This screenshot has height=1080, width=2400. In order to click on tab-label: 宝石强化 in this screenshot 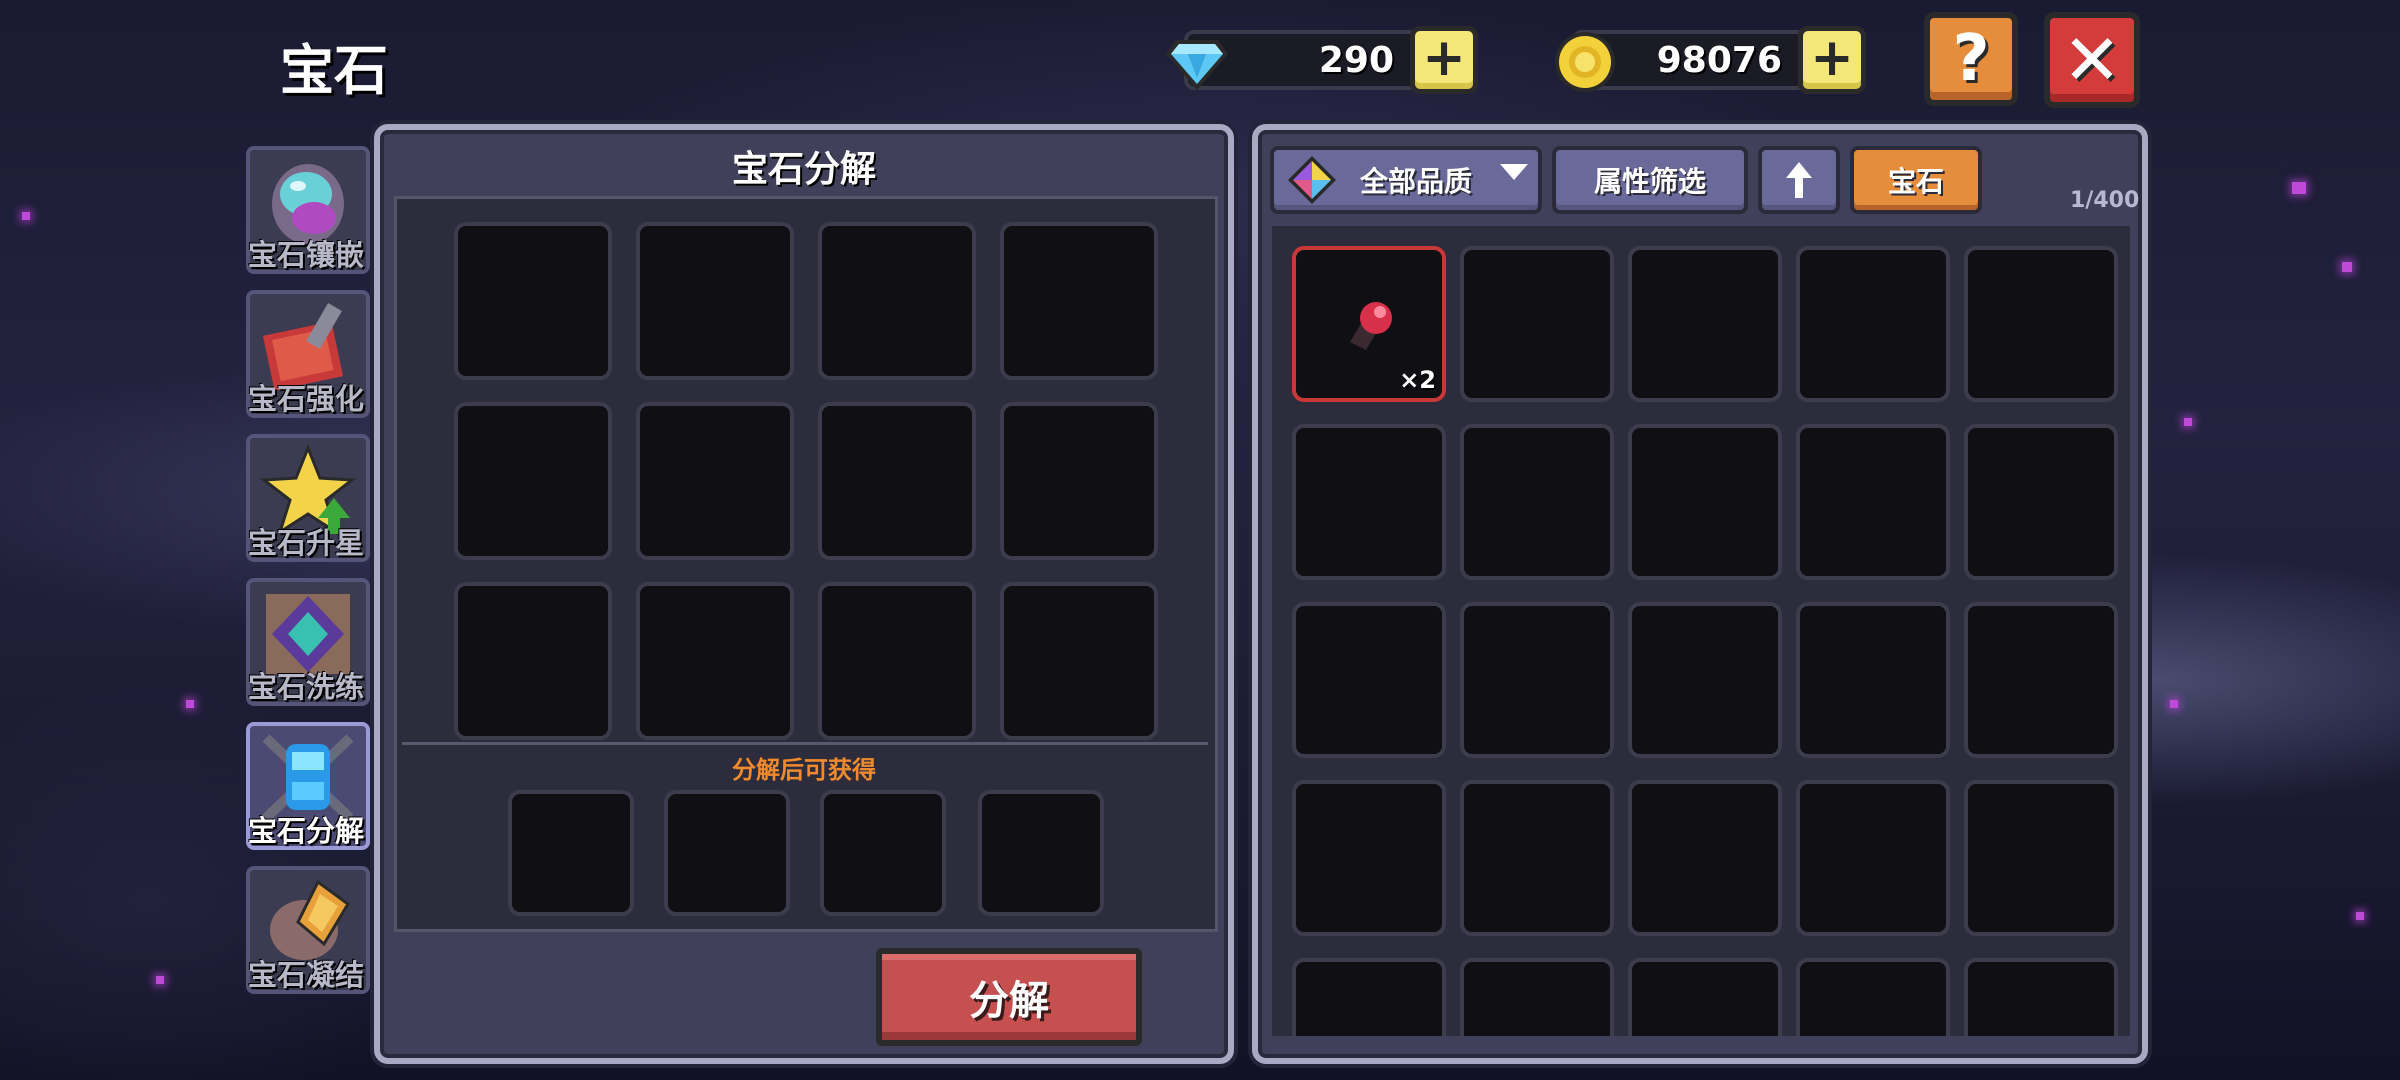, I will do `click(306, 399)`.